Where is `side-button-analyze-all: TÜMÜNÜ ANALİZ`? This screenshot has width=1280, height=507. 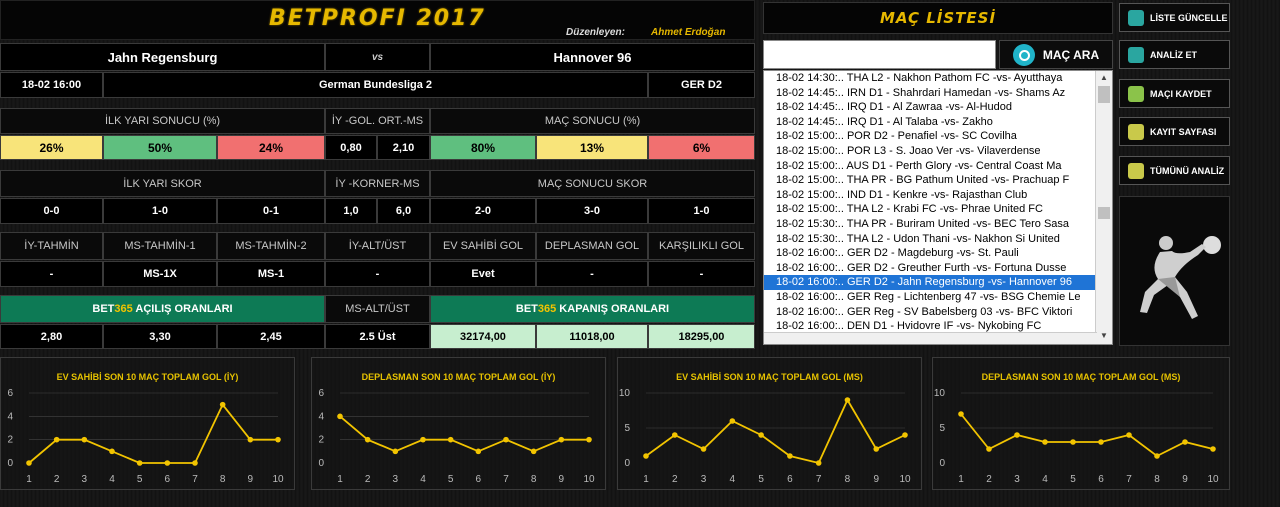 side-button-analyze-all: TÜMÜNÜ ANALİZ is located at coordinates (1174, 170).